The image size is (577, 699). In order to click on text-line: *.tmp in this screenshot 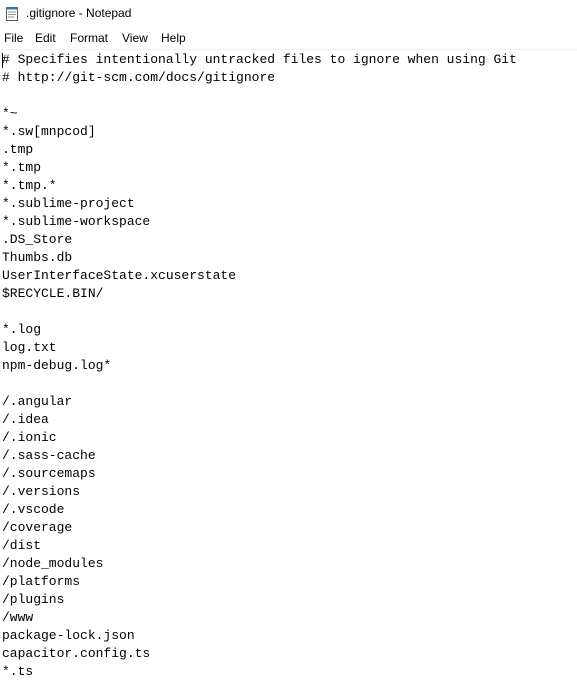, I will do `click(287, 168)`.